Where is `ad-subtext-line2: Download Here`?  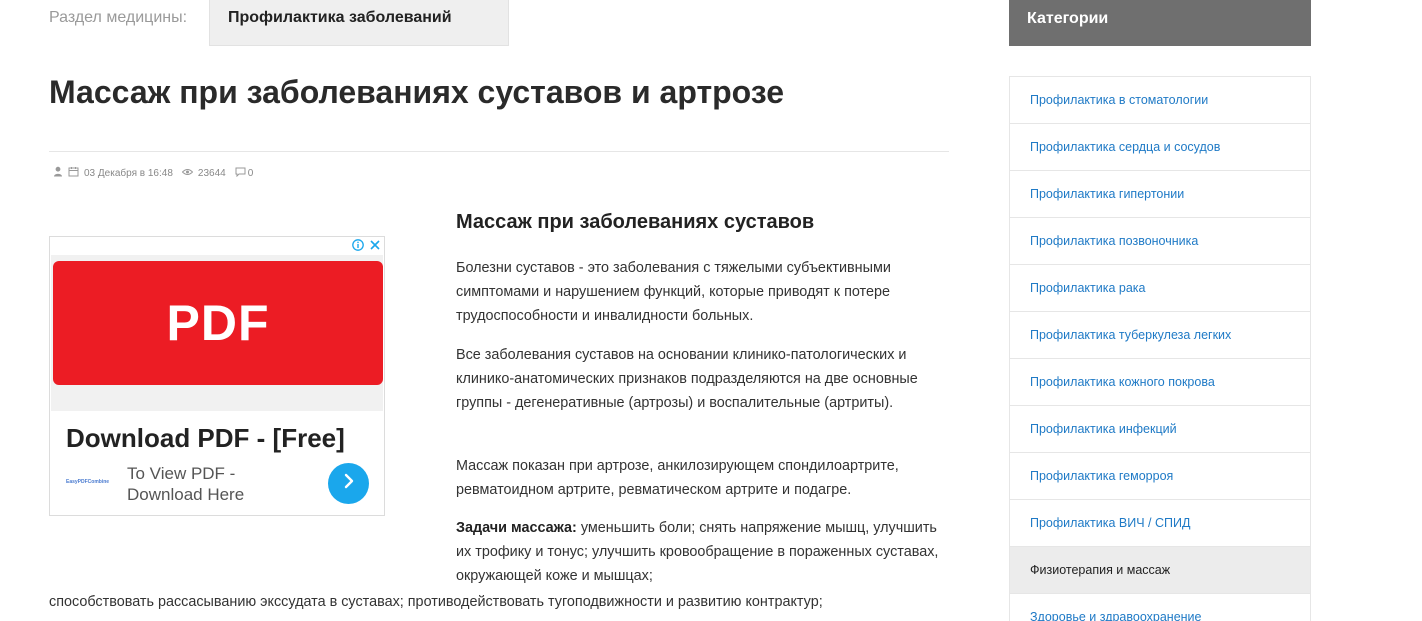
ad-subtext-line2: Download Here is located at coordinates (186, 494).